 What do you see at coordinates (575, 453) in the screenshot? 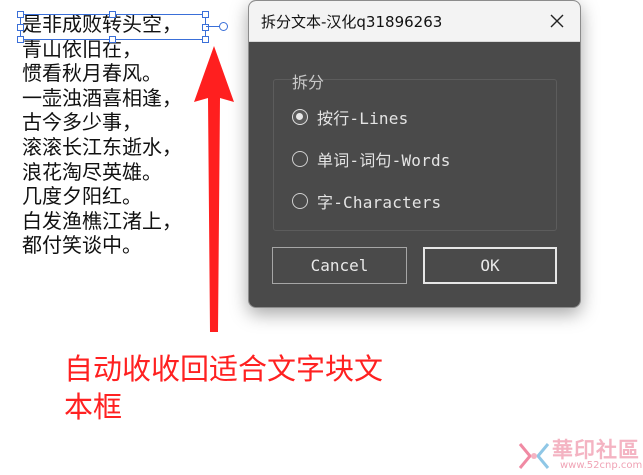
I see `watermark: 華印社區 www.52cnp.com` at bounding box center [575, 453].